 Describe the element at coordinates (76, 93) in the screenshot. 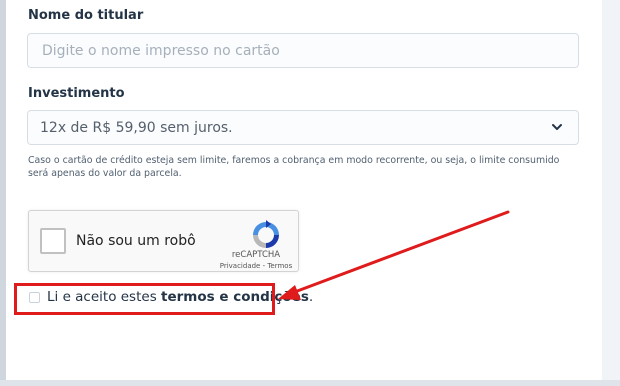

I see `investment-label: Investimento` at that location.